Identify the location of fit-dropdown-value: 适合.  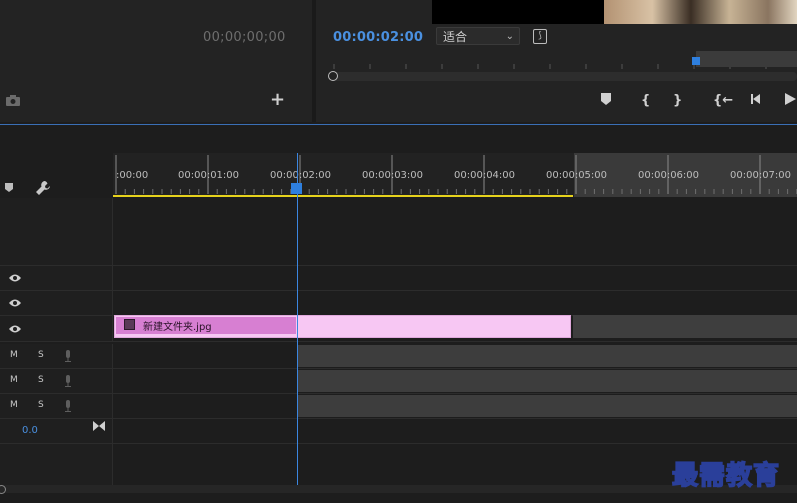
(455, 37).